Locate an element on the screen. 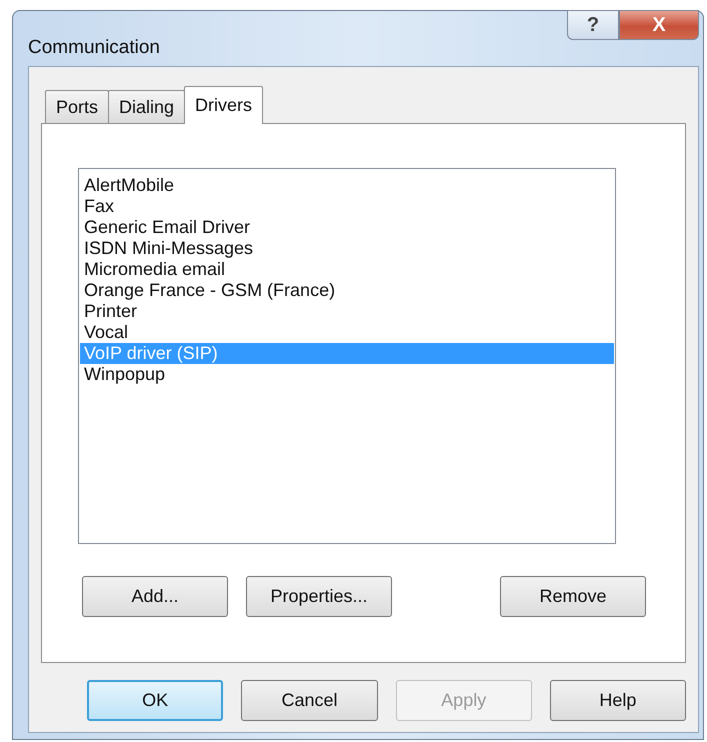 The height and width of the screenshot is (742, 707). list-item: Winpopup is located at coordinates (347, 374).